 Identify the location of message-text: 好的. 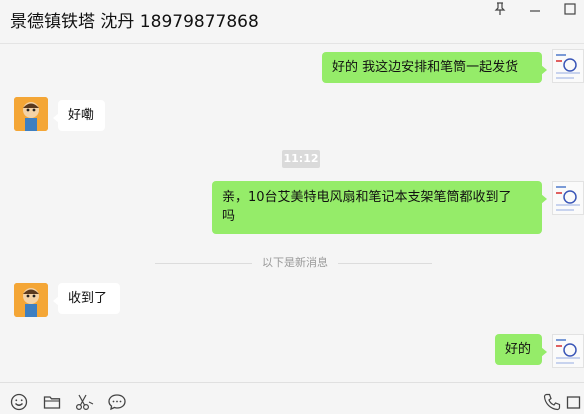
(518, 349).